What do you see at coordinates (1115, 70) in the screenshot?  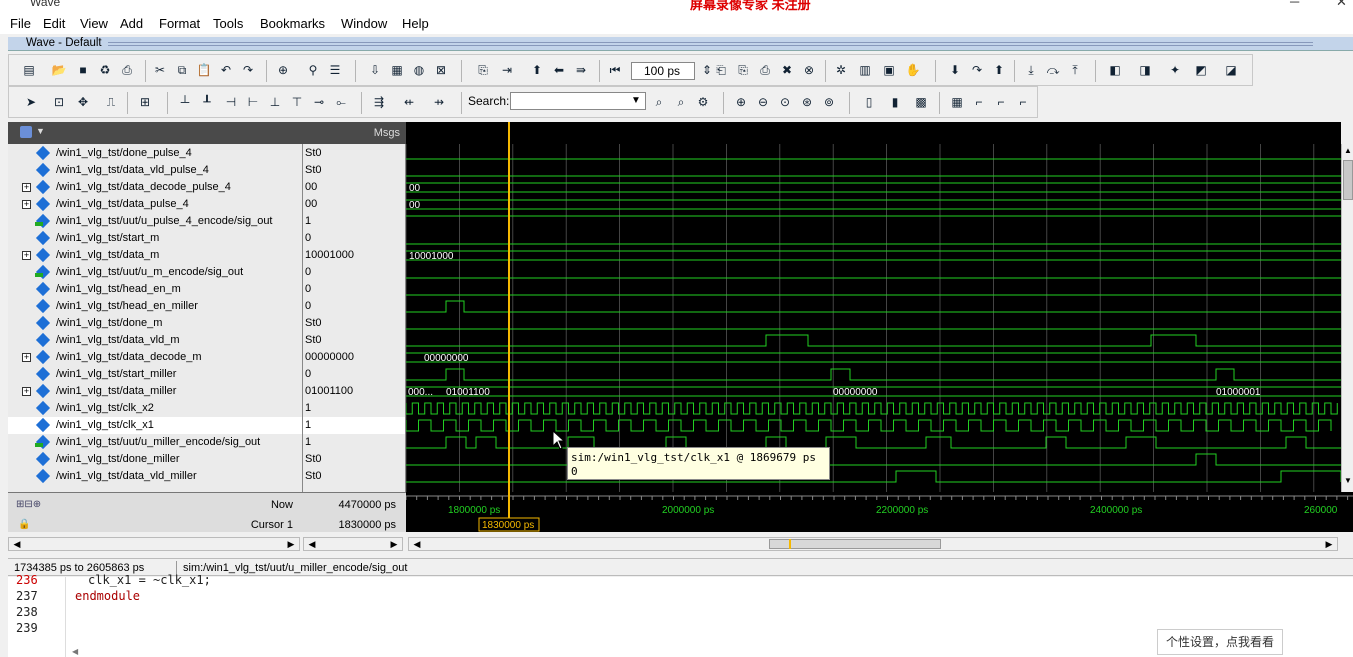 I see `layout-icon: ◧` at bounding box center [1115, 70].